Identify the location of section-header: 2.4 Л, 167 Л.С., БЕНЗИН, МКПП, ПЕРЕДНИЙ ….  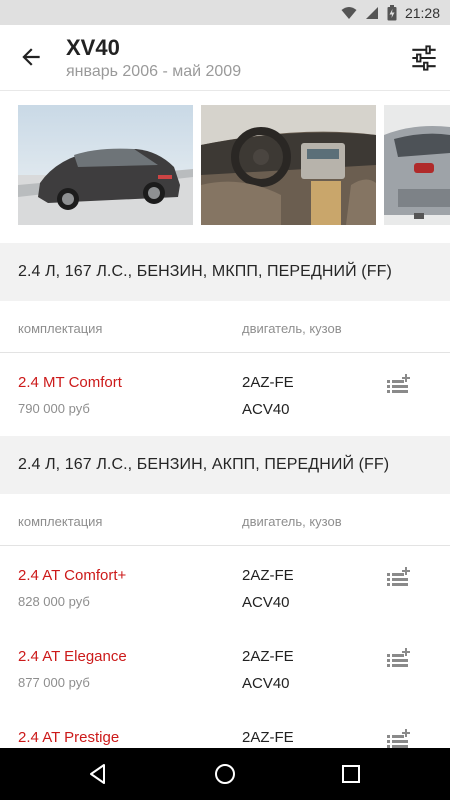
(225, 272).